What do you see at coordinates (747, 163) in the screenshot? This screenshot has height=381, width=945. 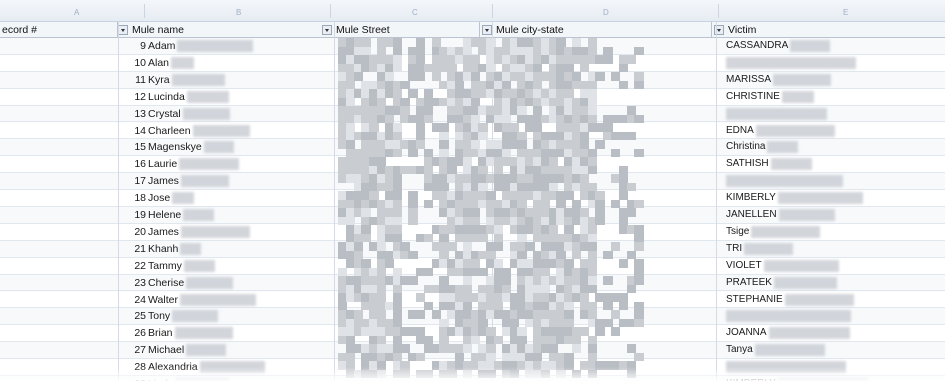 I see `victim-cell: SATHISH` at bounding box center [747, 163].